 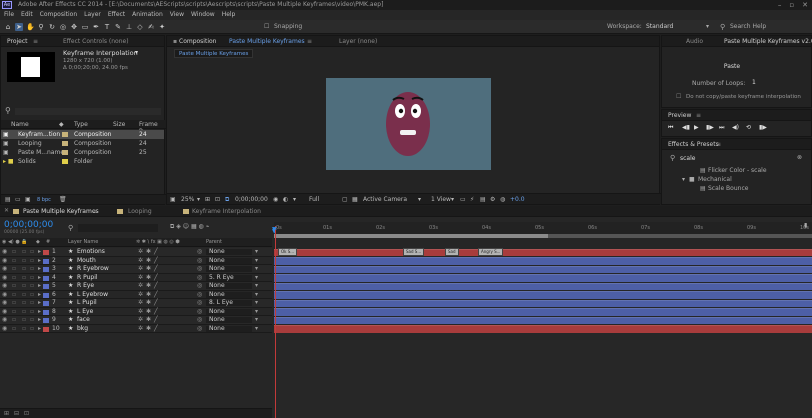 I want to click on time-ruler: 0s01s02s03s04s05s06s07s08s09s10s ▼, so click(x=542, y=230).